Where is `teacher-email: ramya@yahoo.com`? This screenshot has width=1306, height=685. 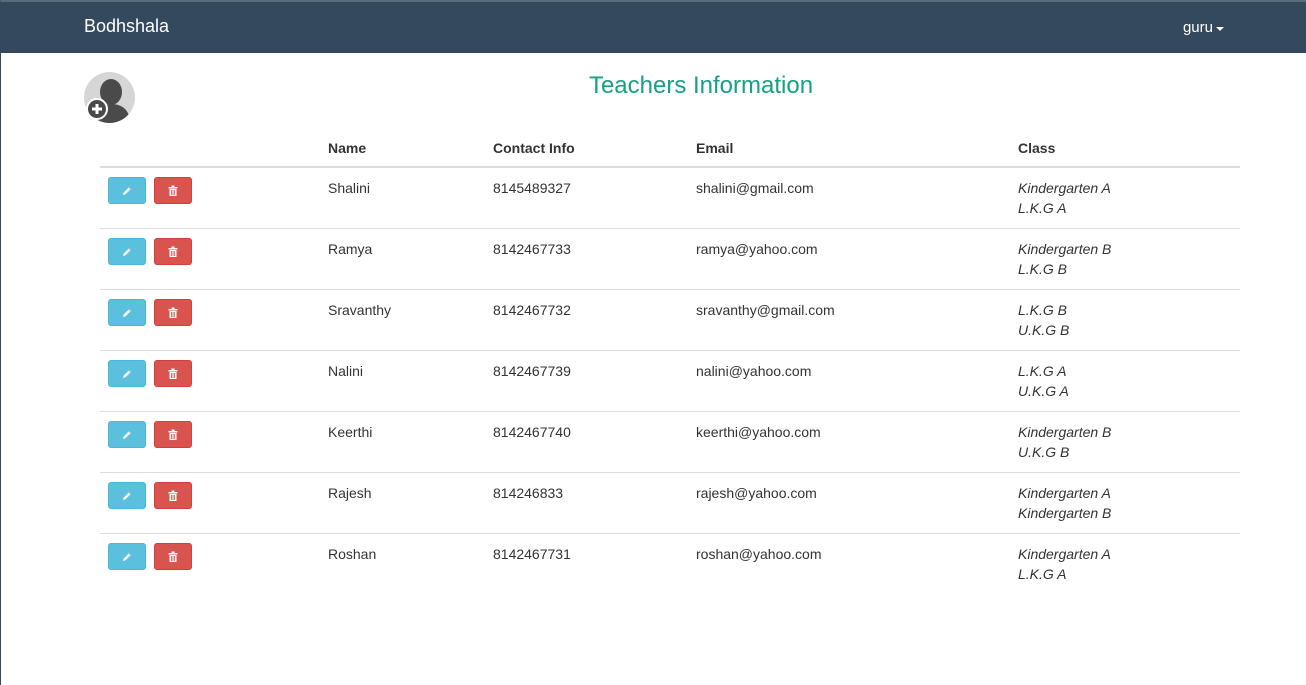 teacher-email: ramya@yahoo.com is located at coordinates (849, 259).